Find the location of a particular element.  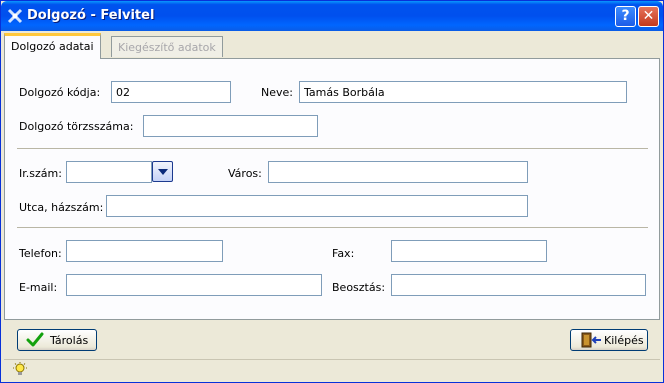

window-title: Dolgozó - Felvitel is located at coordinates (91, 15).